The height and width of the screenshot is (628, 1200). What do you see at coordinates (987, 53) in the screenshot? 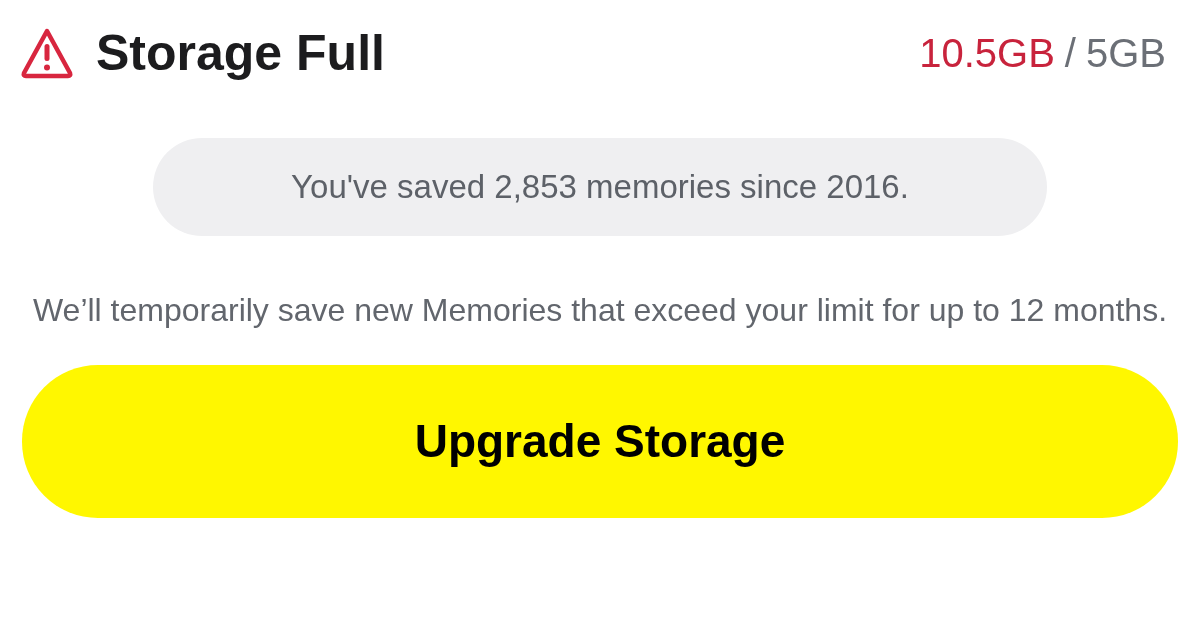
I see `used-storage: 10.5GB` at bounding box center [987, 53].